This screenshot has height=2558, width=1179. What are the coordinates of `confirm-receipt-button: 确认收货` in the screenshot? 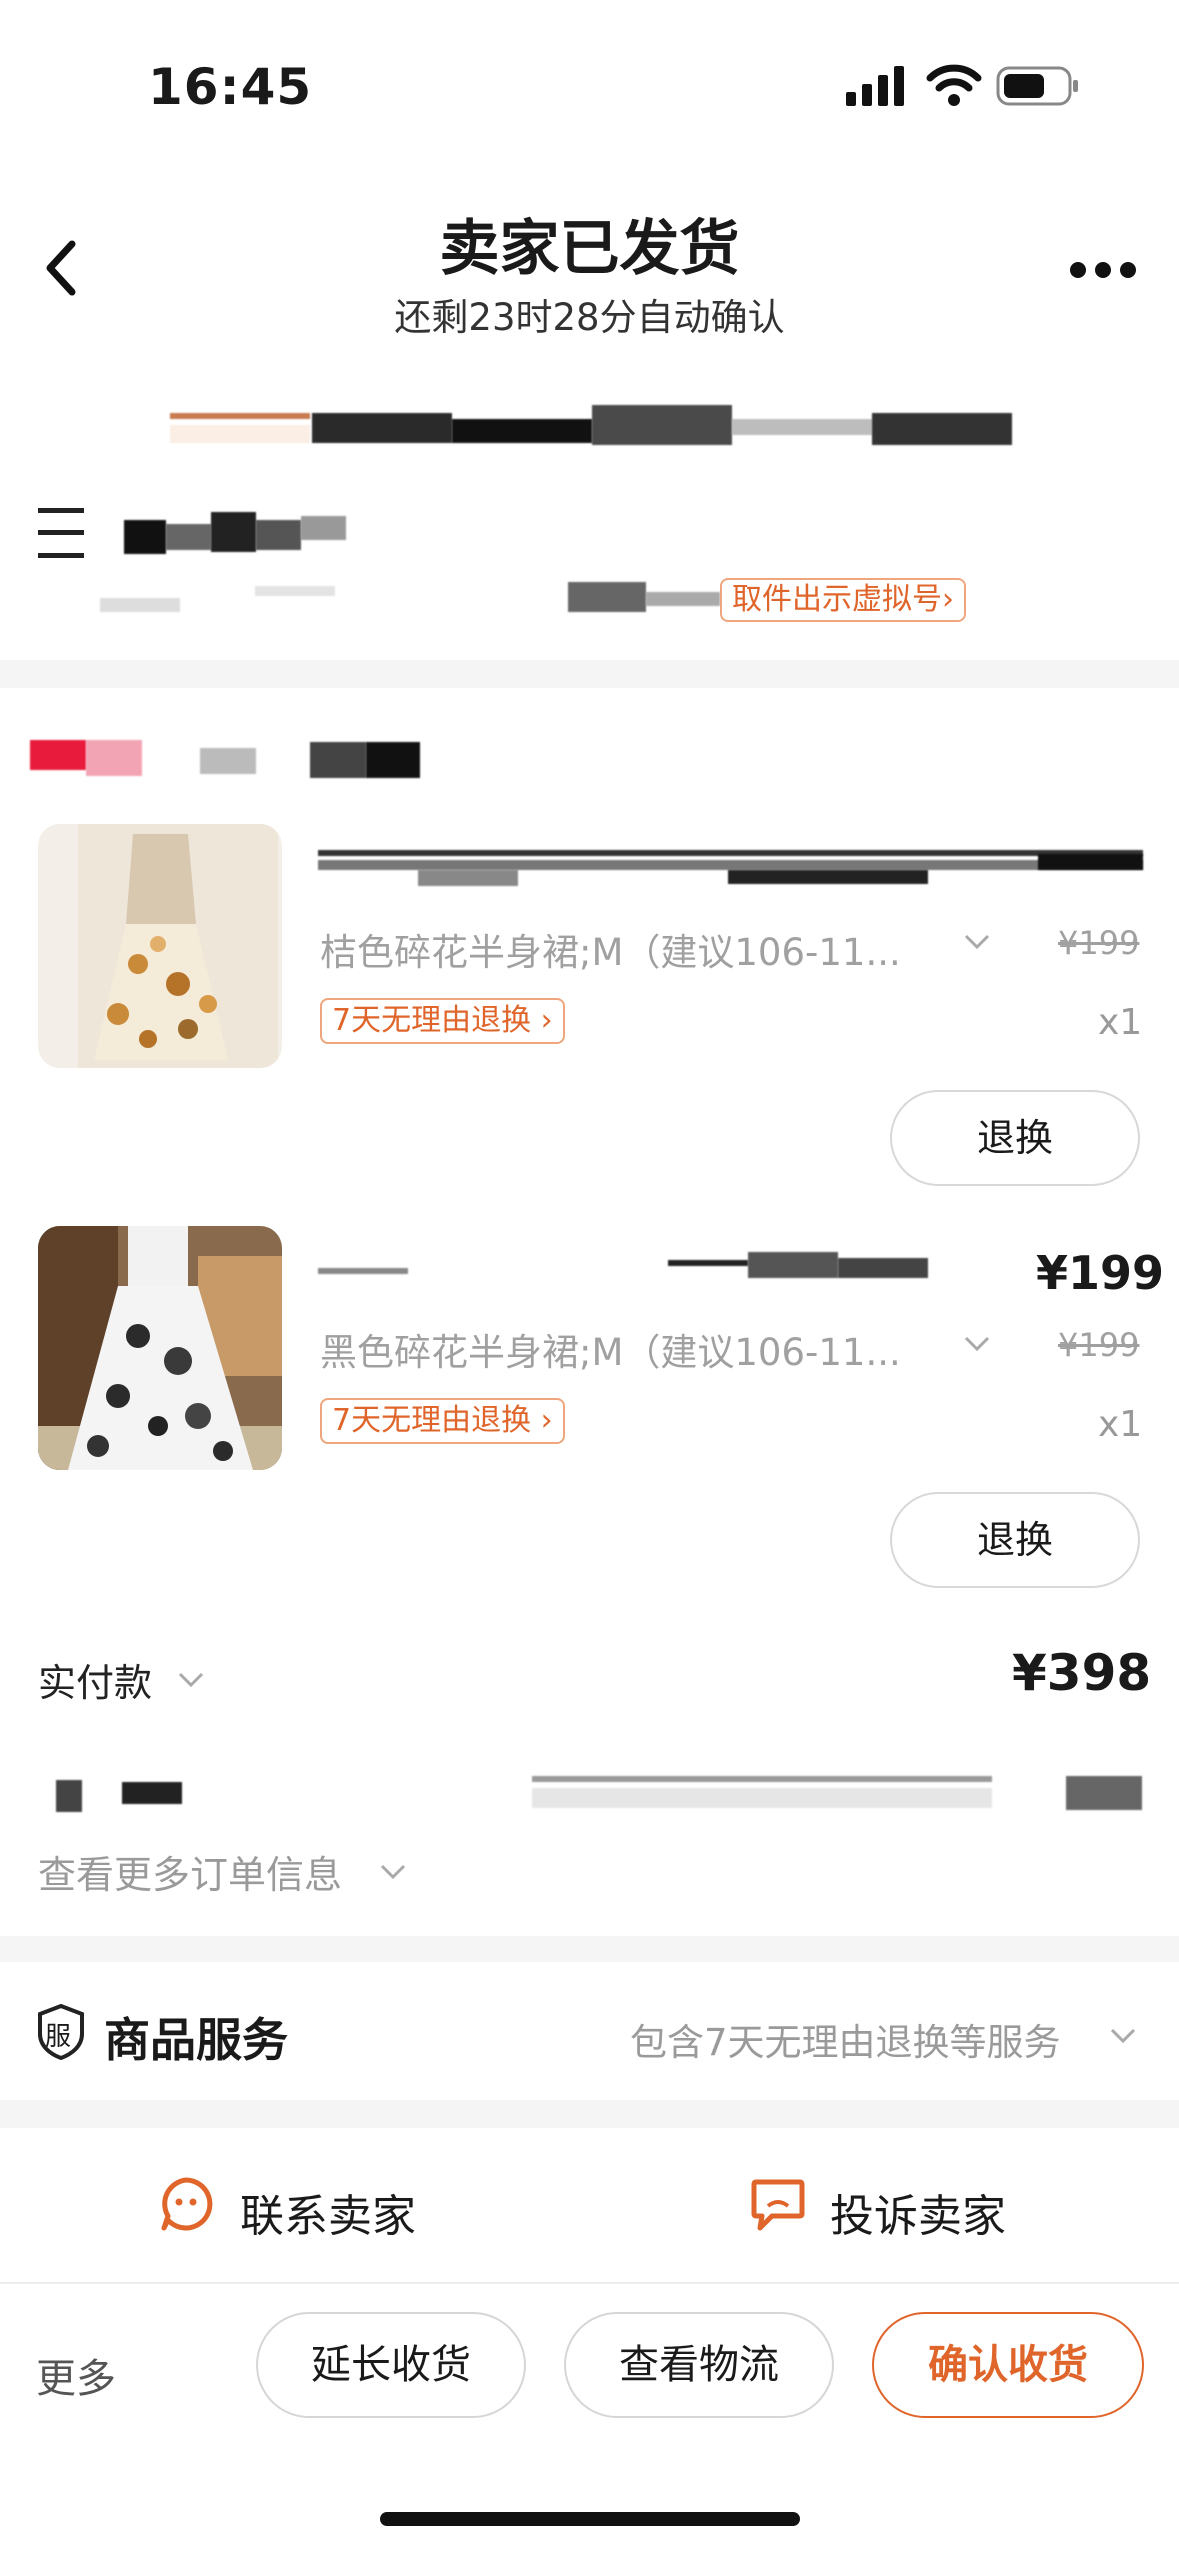 It's located at (1008, 2365).